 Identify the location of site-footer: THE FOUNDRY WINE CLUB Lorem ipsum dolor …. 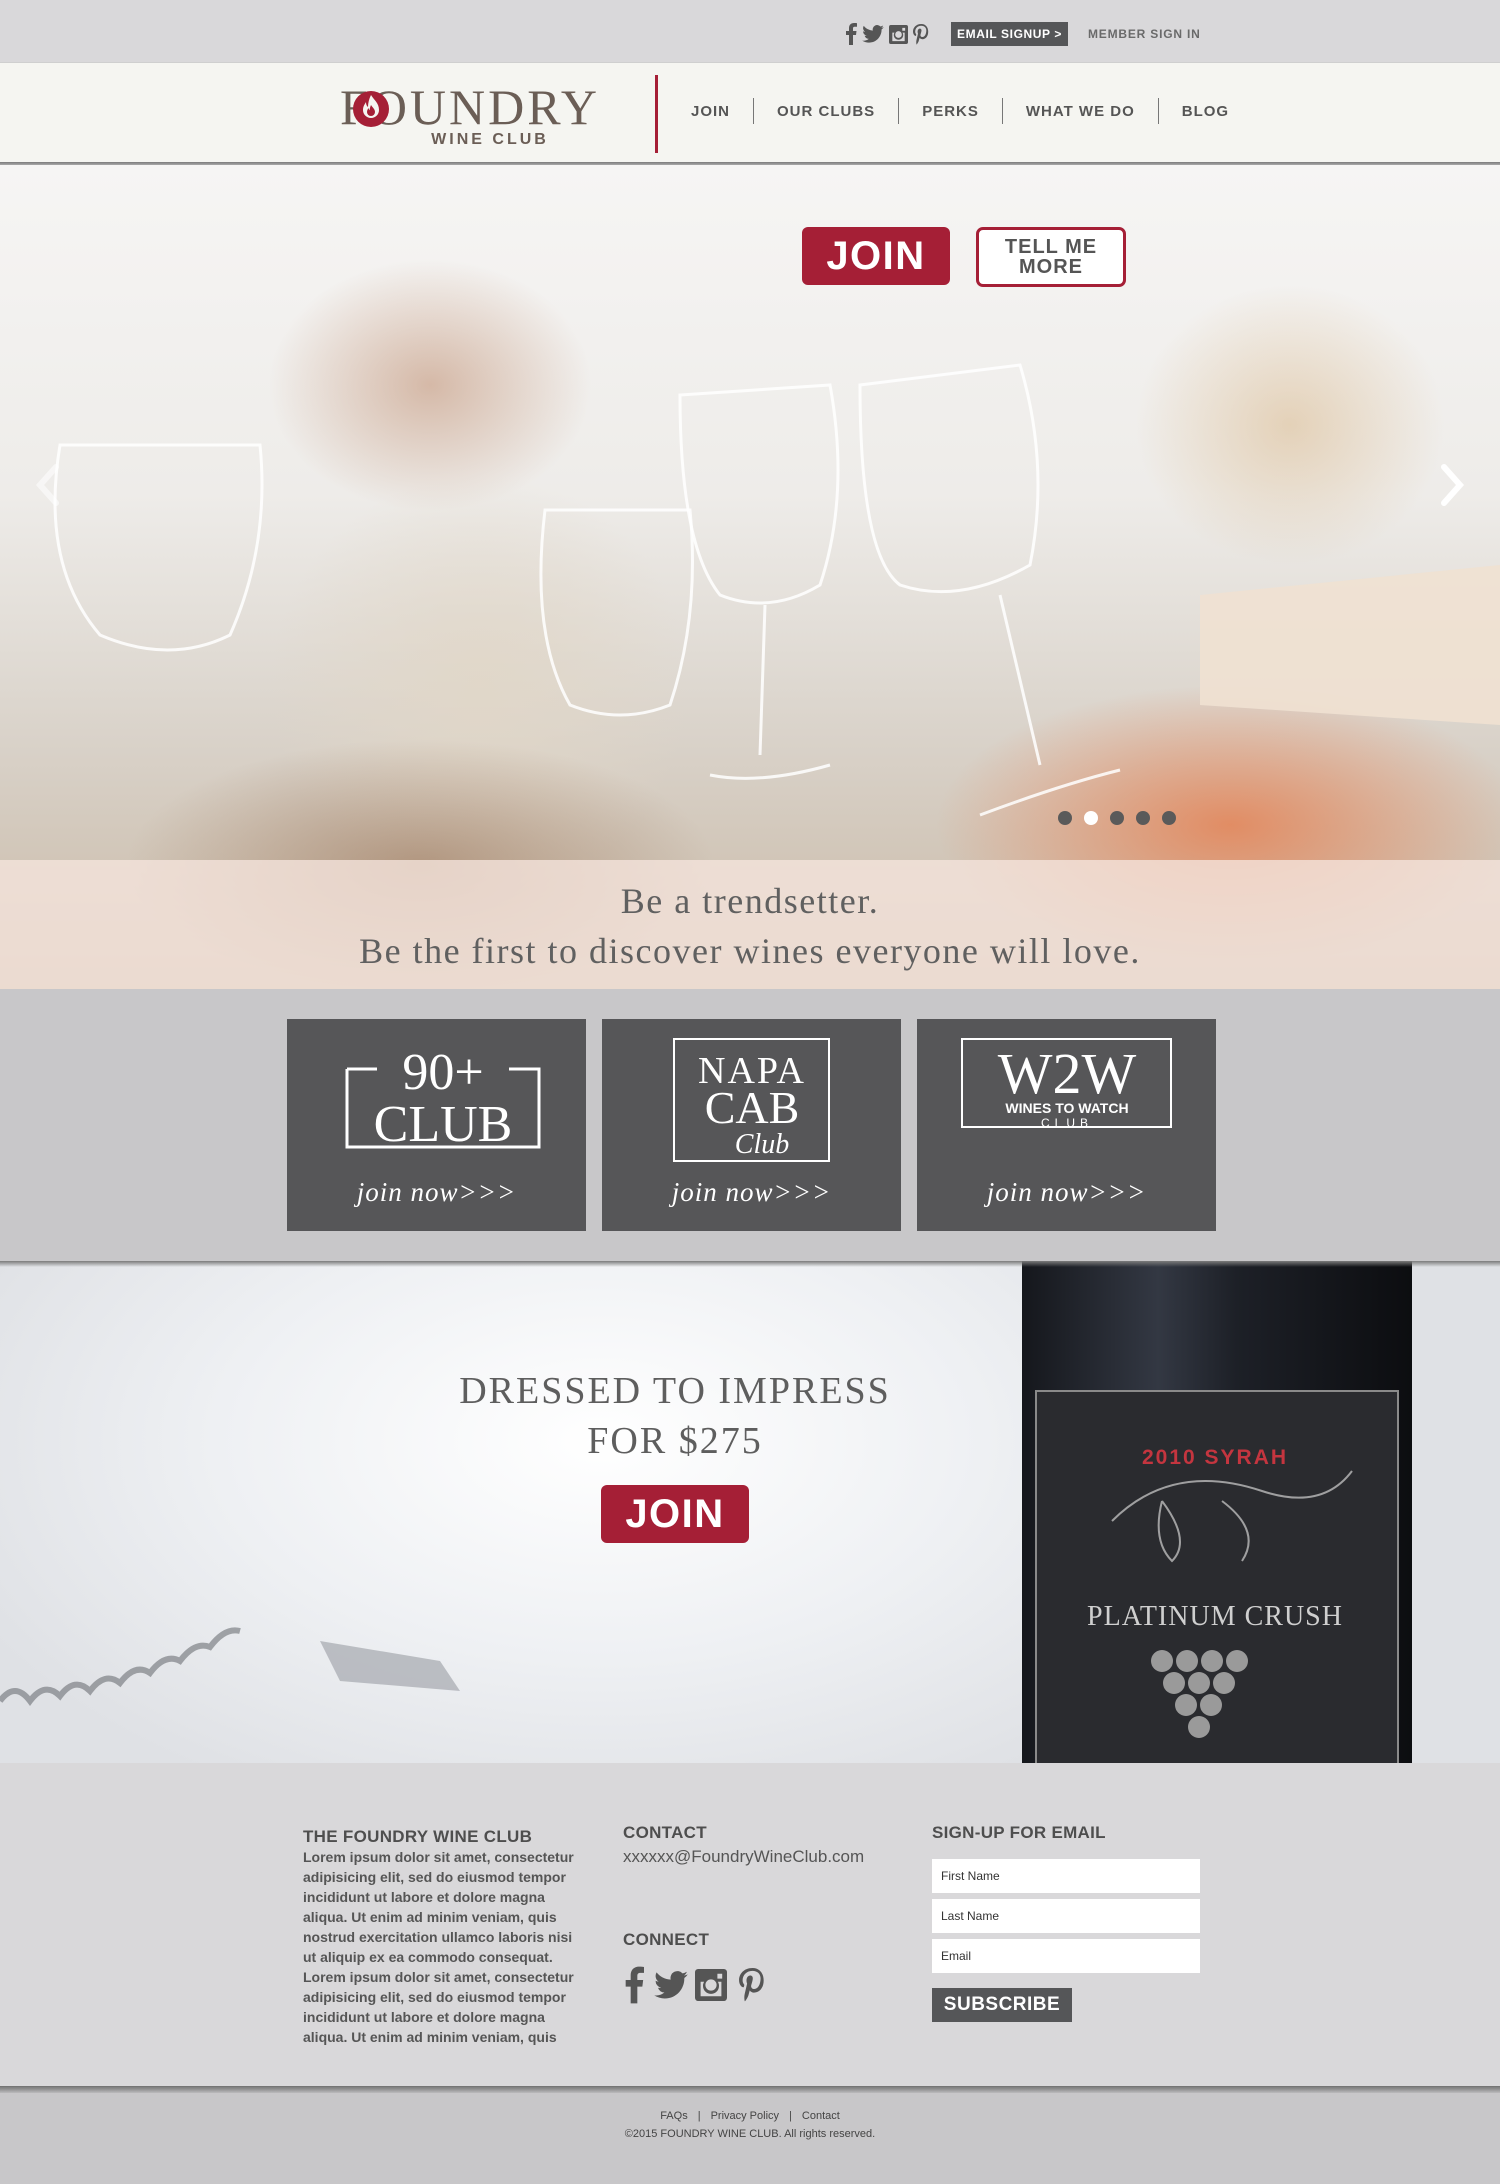
(750, 1925).